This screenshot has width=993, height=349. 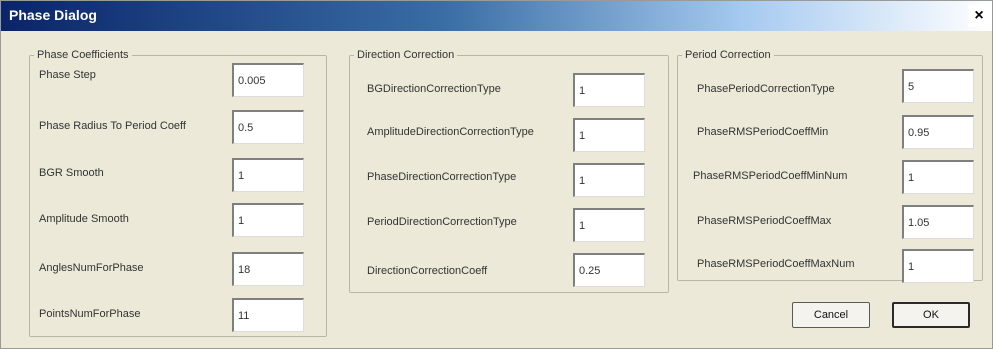 I want to click on close-icon: ×, so click(x=979, y=16).